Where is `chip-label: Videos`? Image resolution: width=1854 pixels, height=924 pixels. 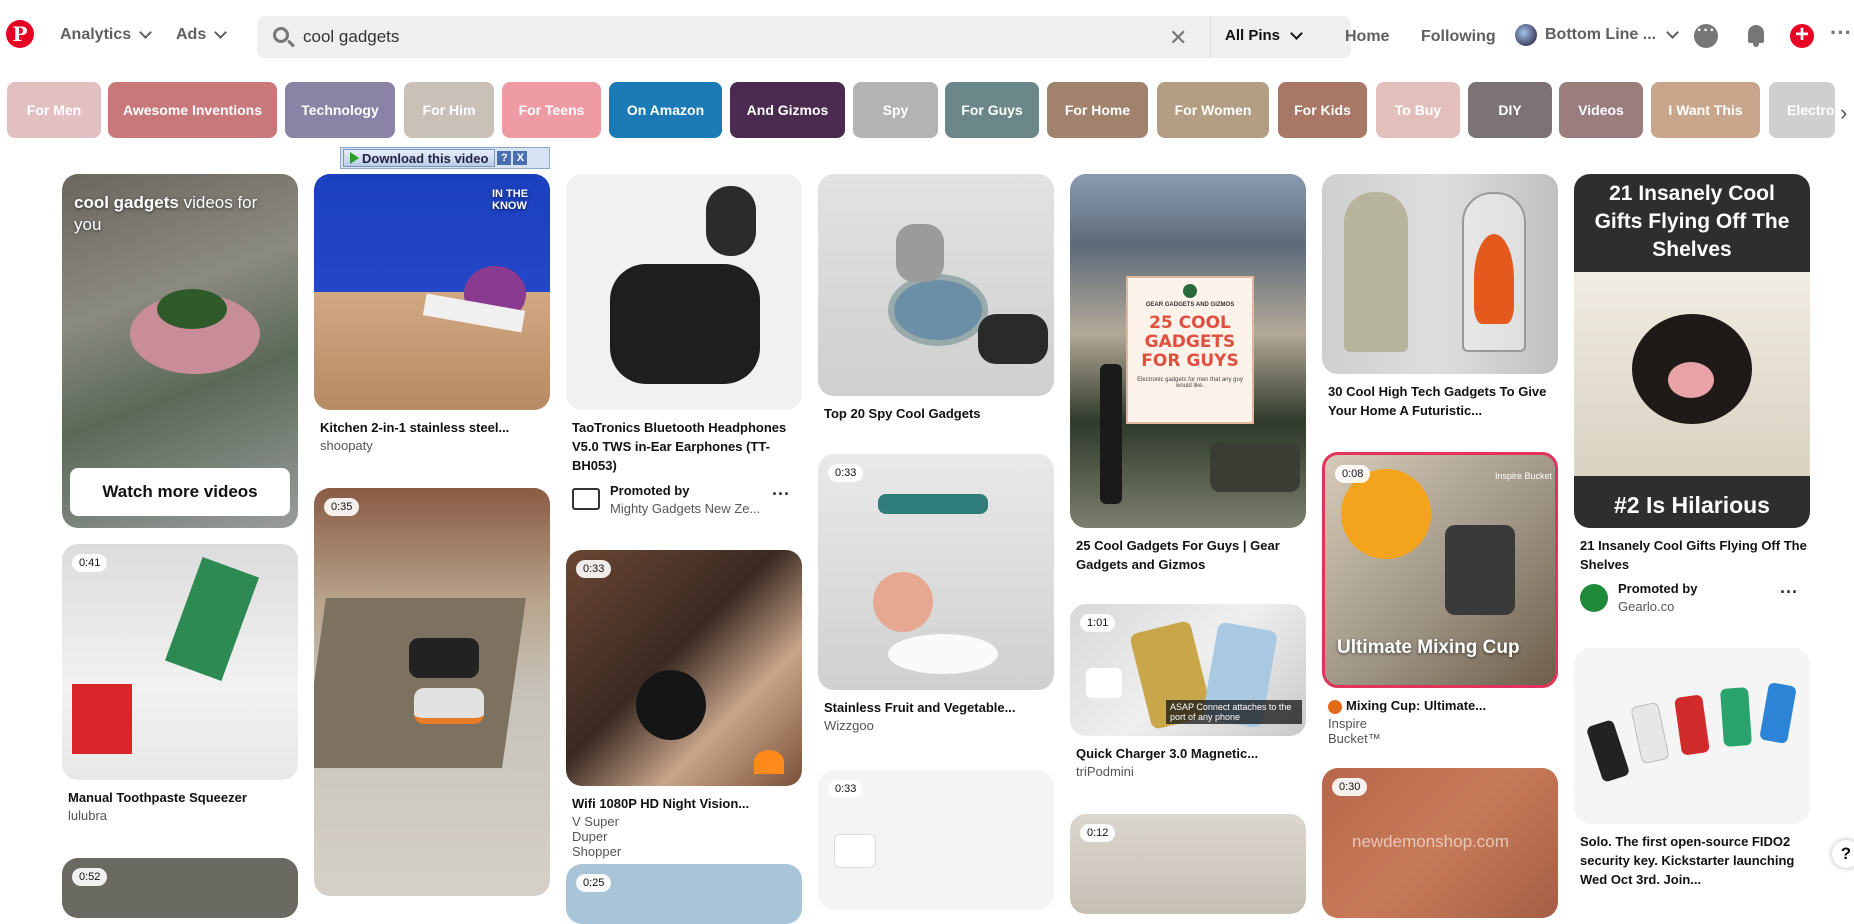 chip-label: Videos is located at coordinates (1601, 110).